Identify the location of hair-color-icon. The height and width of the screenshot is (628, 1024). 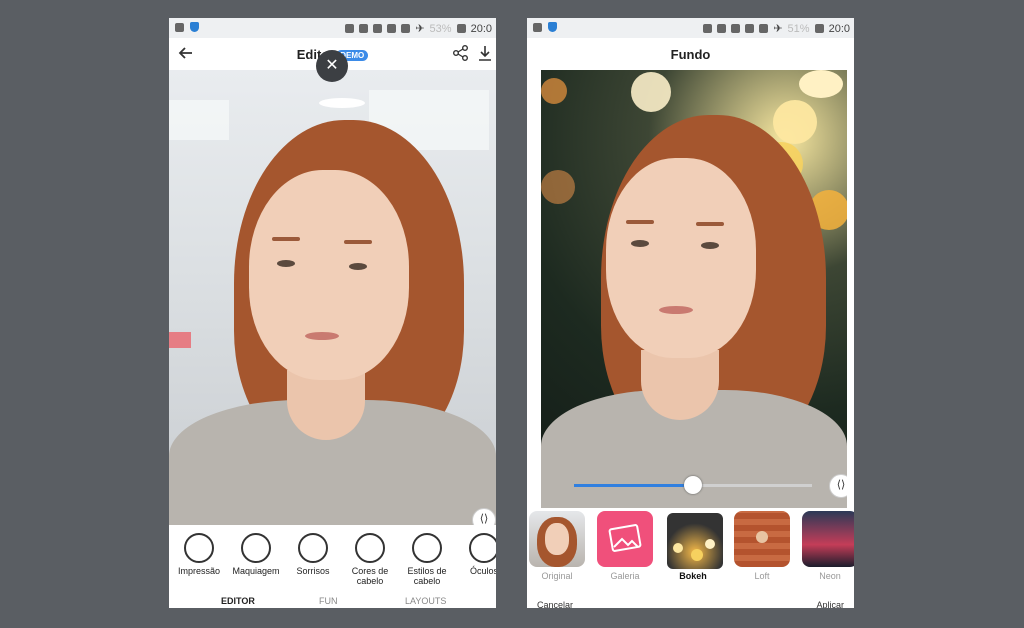
(370, 548).